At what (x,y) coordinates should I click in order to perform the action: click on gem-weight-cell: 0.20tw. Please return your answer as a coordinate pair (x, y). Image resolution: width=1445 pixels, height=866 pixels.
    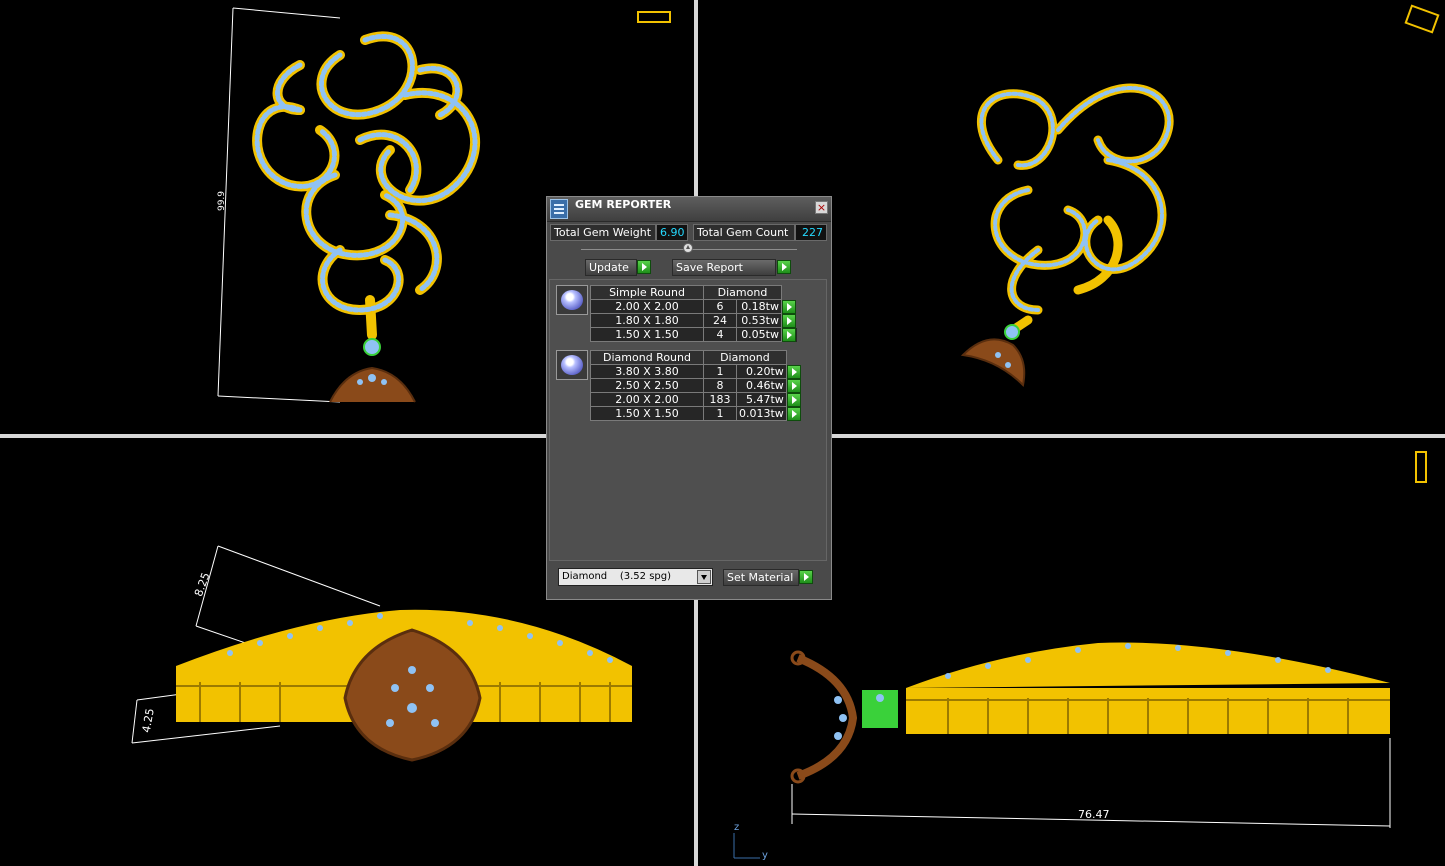
    Looking at the image, I should click on (761, 371).